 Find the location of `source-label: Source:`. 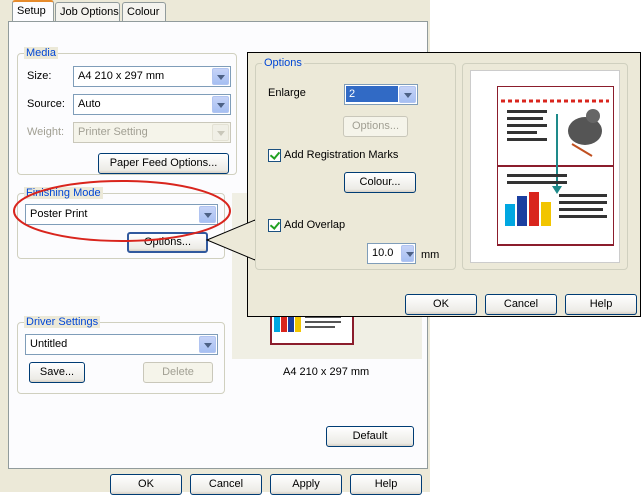

source-label: Source: is located at coordinates (46, 104).